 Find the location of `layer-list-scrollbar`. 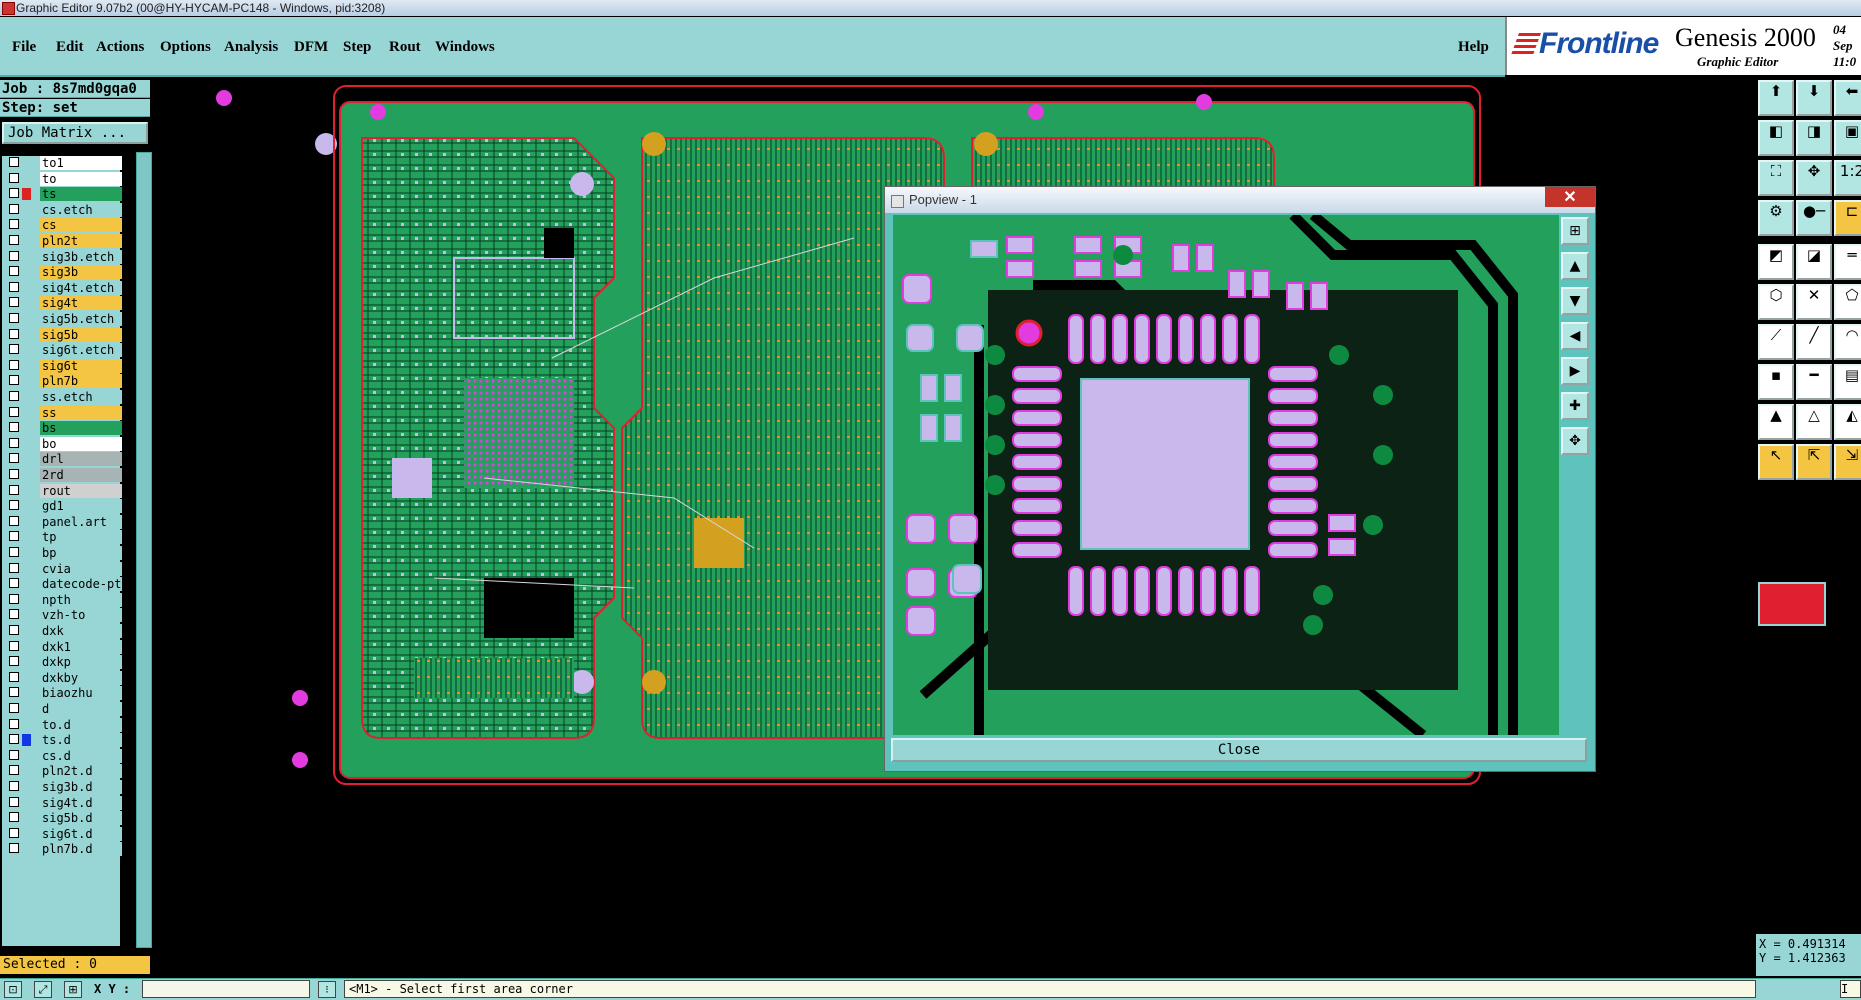

layer-list-scrollbar is located at coordinates (144, 550).